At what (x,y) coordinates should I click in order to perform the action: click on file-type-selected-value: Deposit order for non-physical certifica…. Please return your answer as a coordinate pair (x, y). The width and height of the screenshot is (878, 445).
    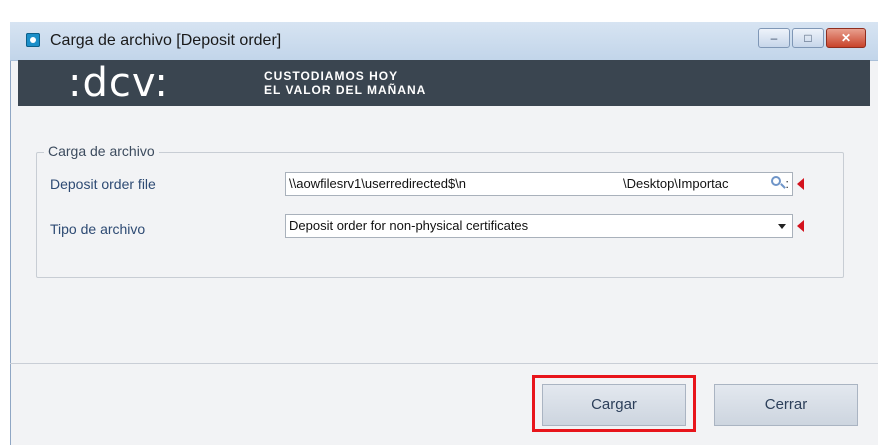
    Looking at the image, I should click on (409, 225).